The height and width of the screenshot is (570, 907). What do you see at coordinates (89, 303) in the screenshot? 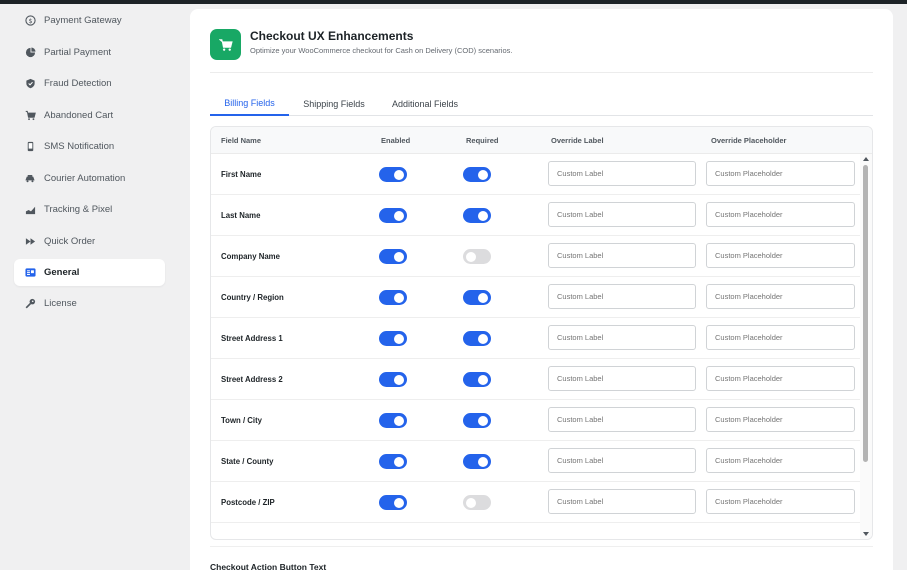
I see `sidebar-item-license: License` at bounding box center [89, 303].